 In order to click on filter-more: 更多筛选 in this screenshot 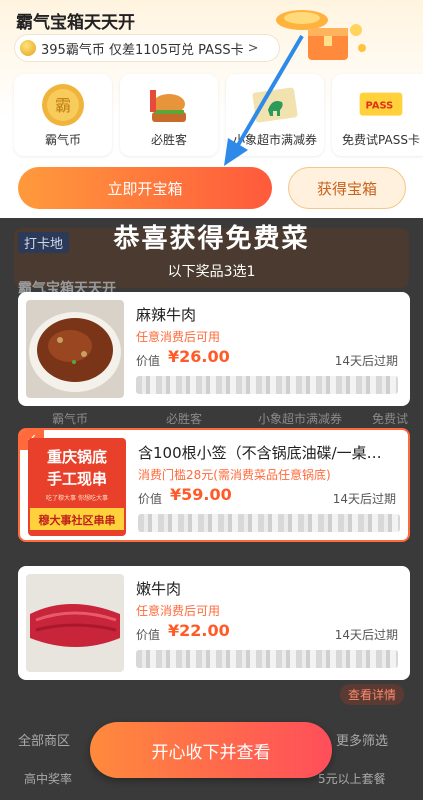, I will do `click(362, 741)`.